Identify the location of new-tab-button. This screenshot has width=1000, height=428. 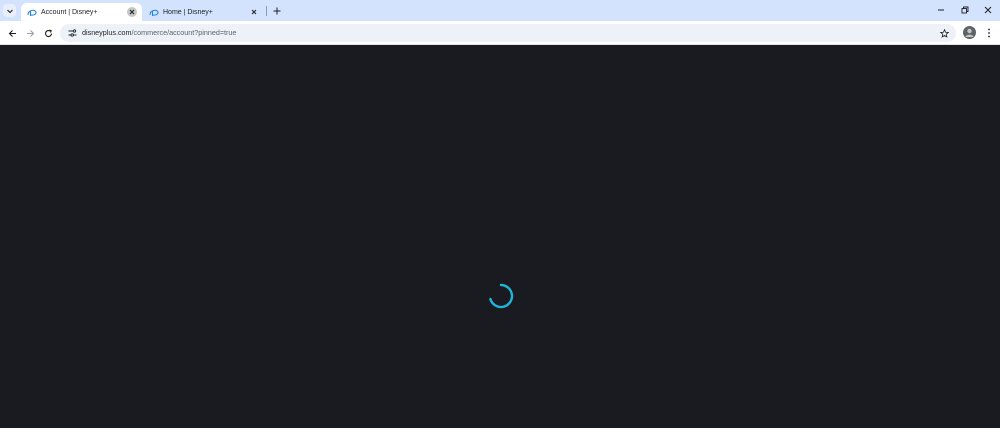
(276, 10).